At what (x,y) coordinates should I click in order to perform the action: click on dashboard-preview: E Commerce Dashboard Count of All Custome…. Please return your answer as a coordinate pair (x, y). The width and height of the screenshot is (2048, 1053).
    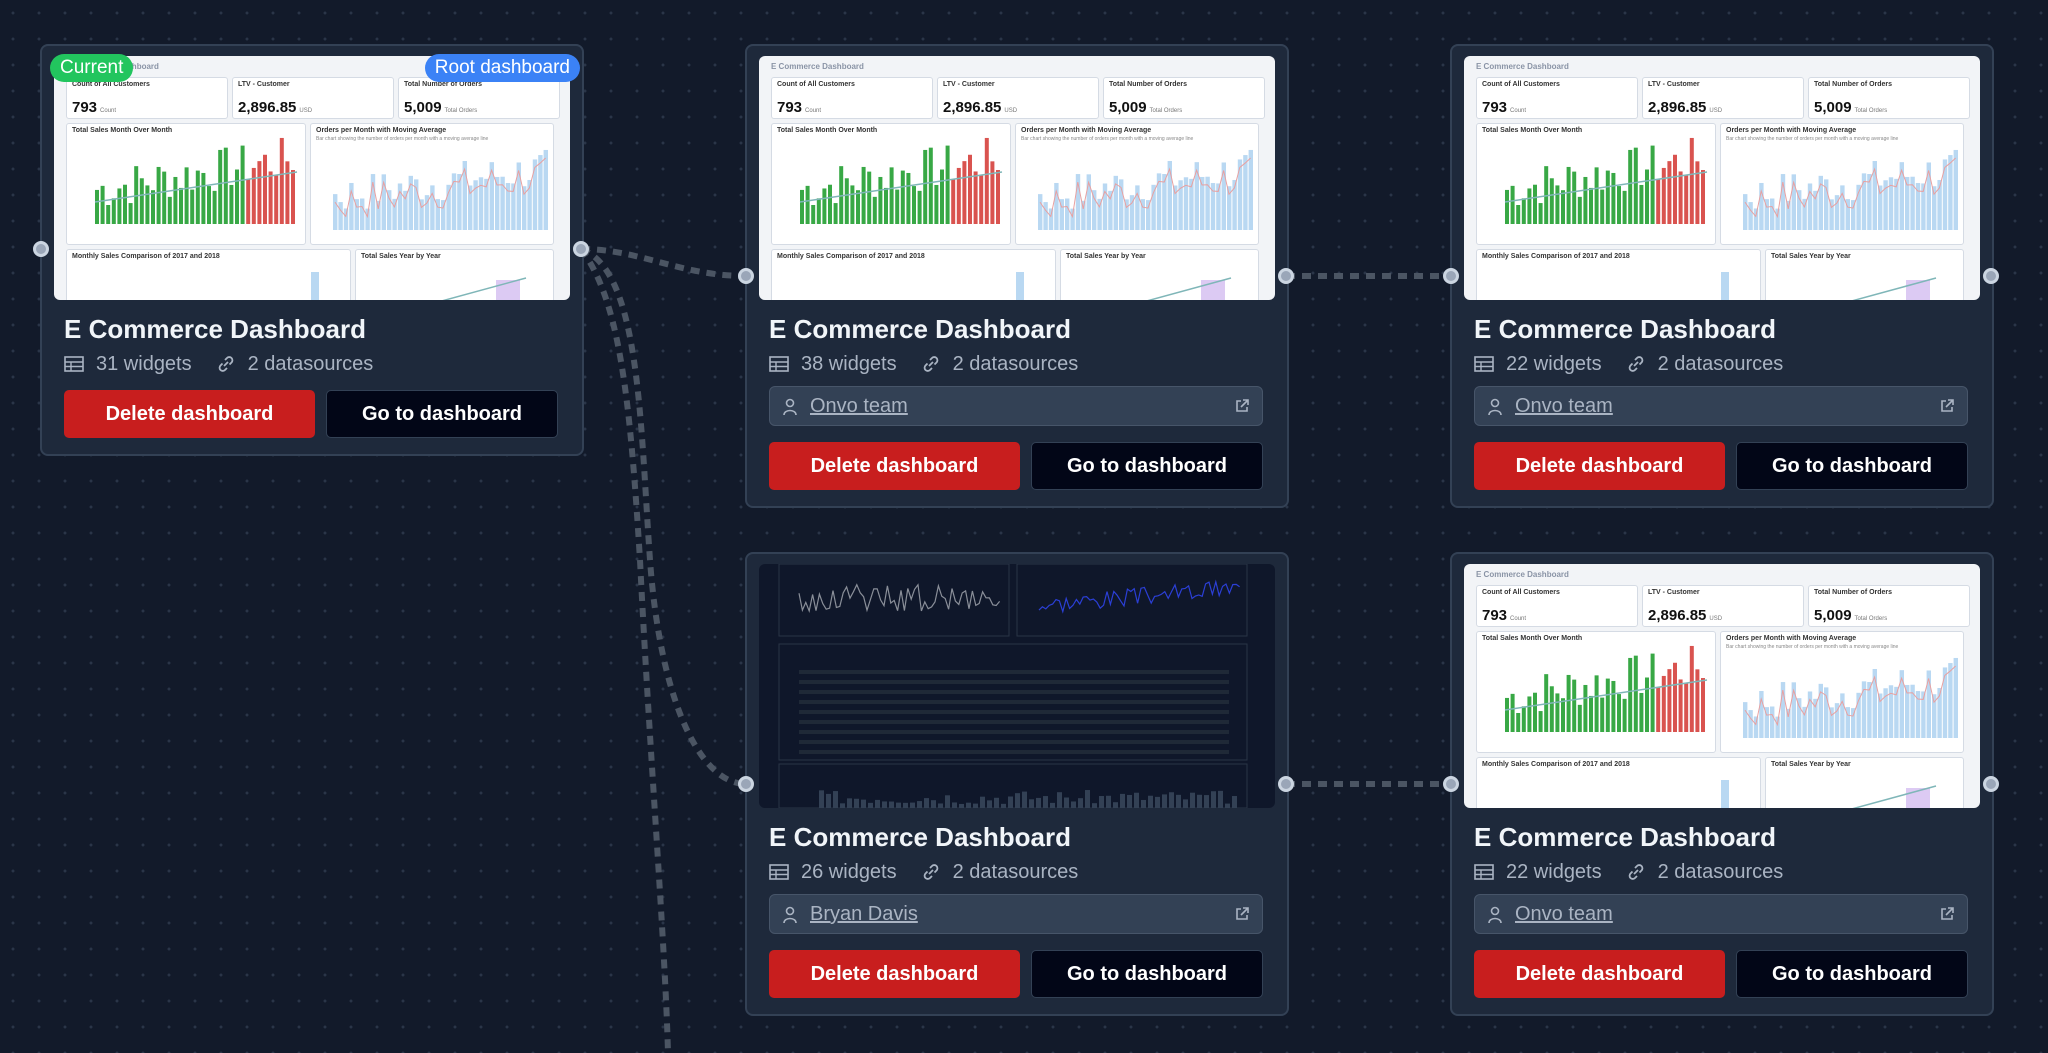
    Looking at the image, I should click on (1722, 686).